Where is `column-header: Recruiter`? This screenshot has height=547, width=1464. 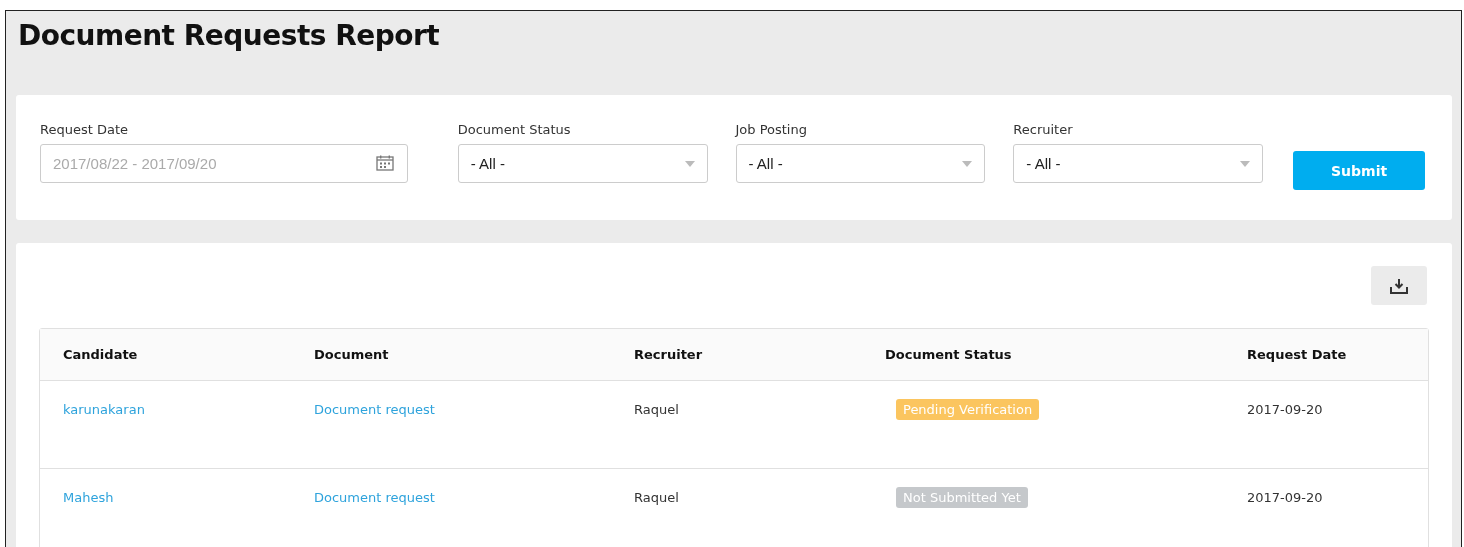 column-header: Recruiter is located at coordinates (669, 354).